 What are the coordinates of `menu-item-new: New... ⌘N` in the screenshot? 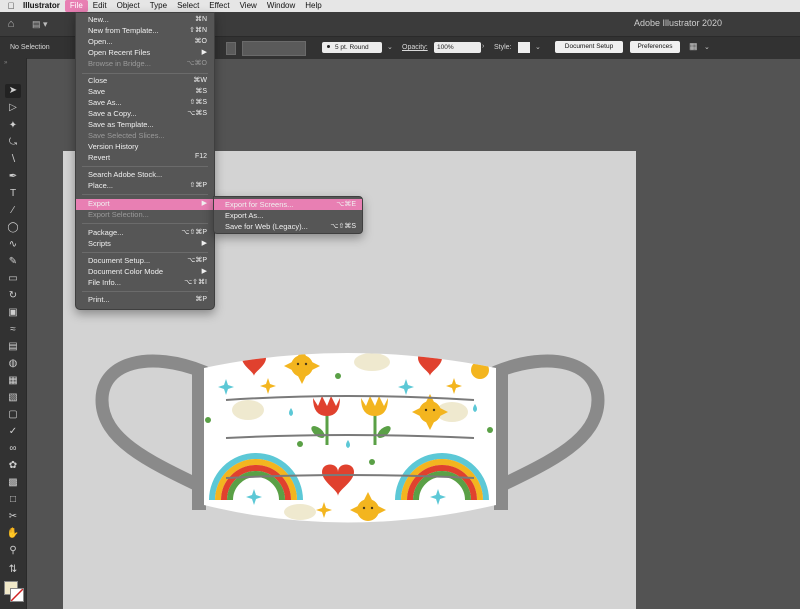 It's located at (145, 20).